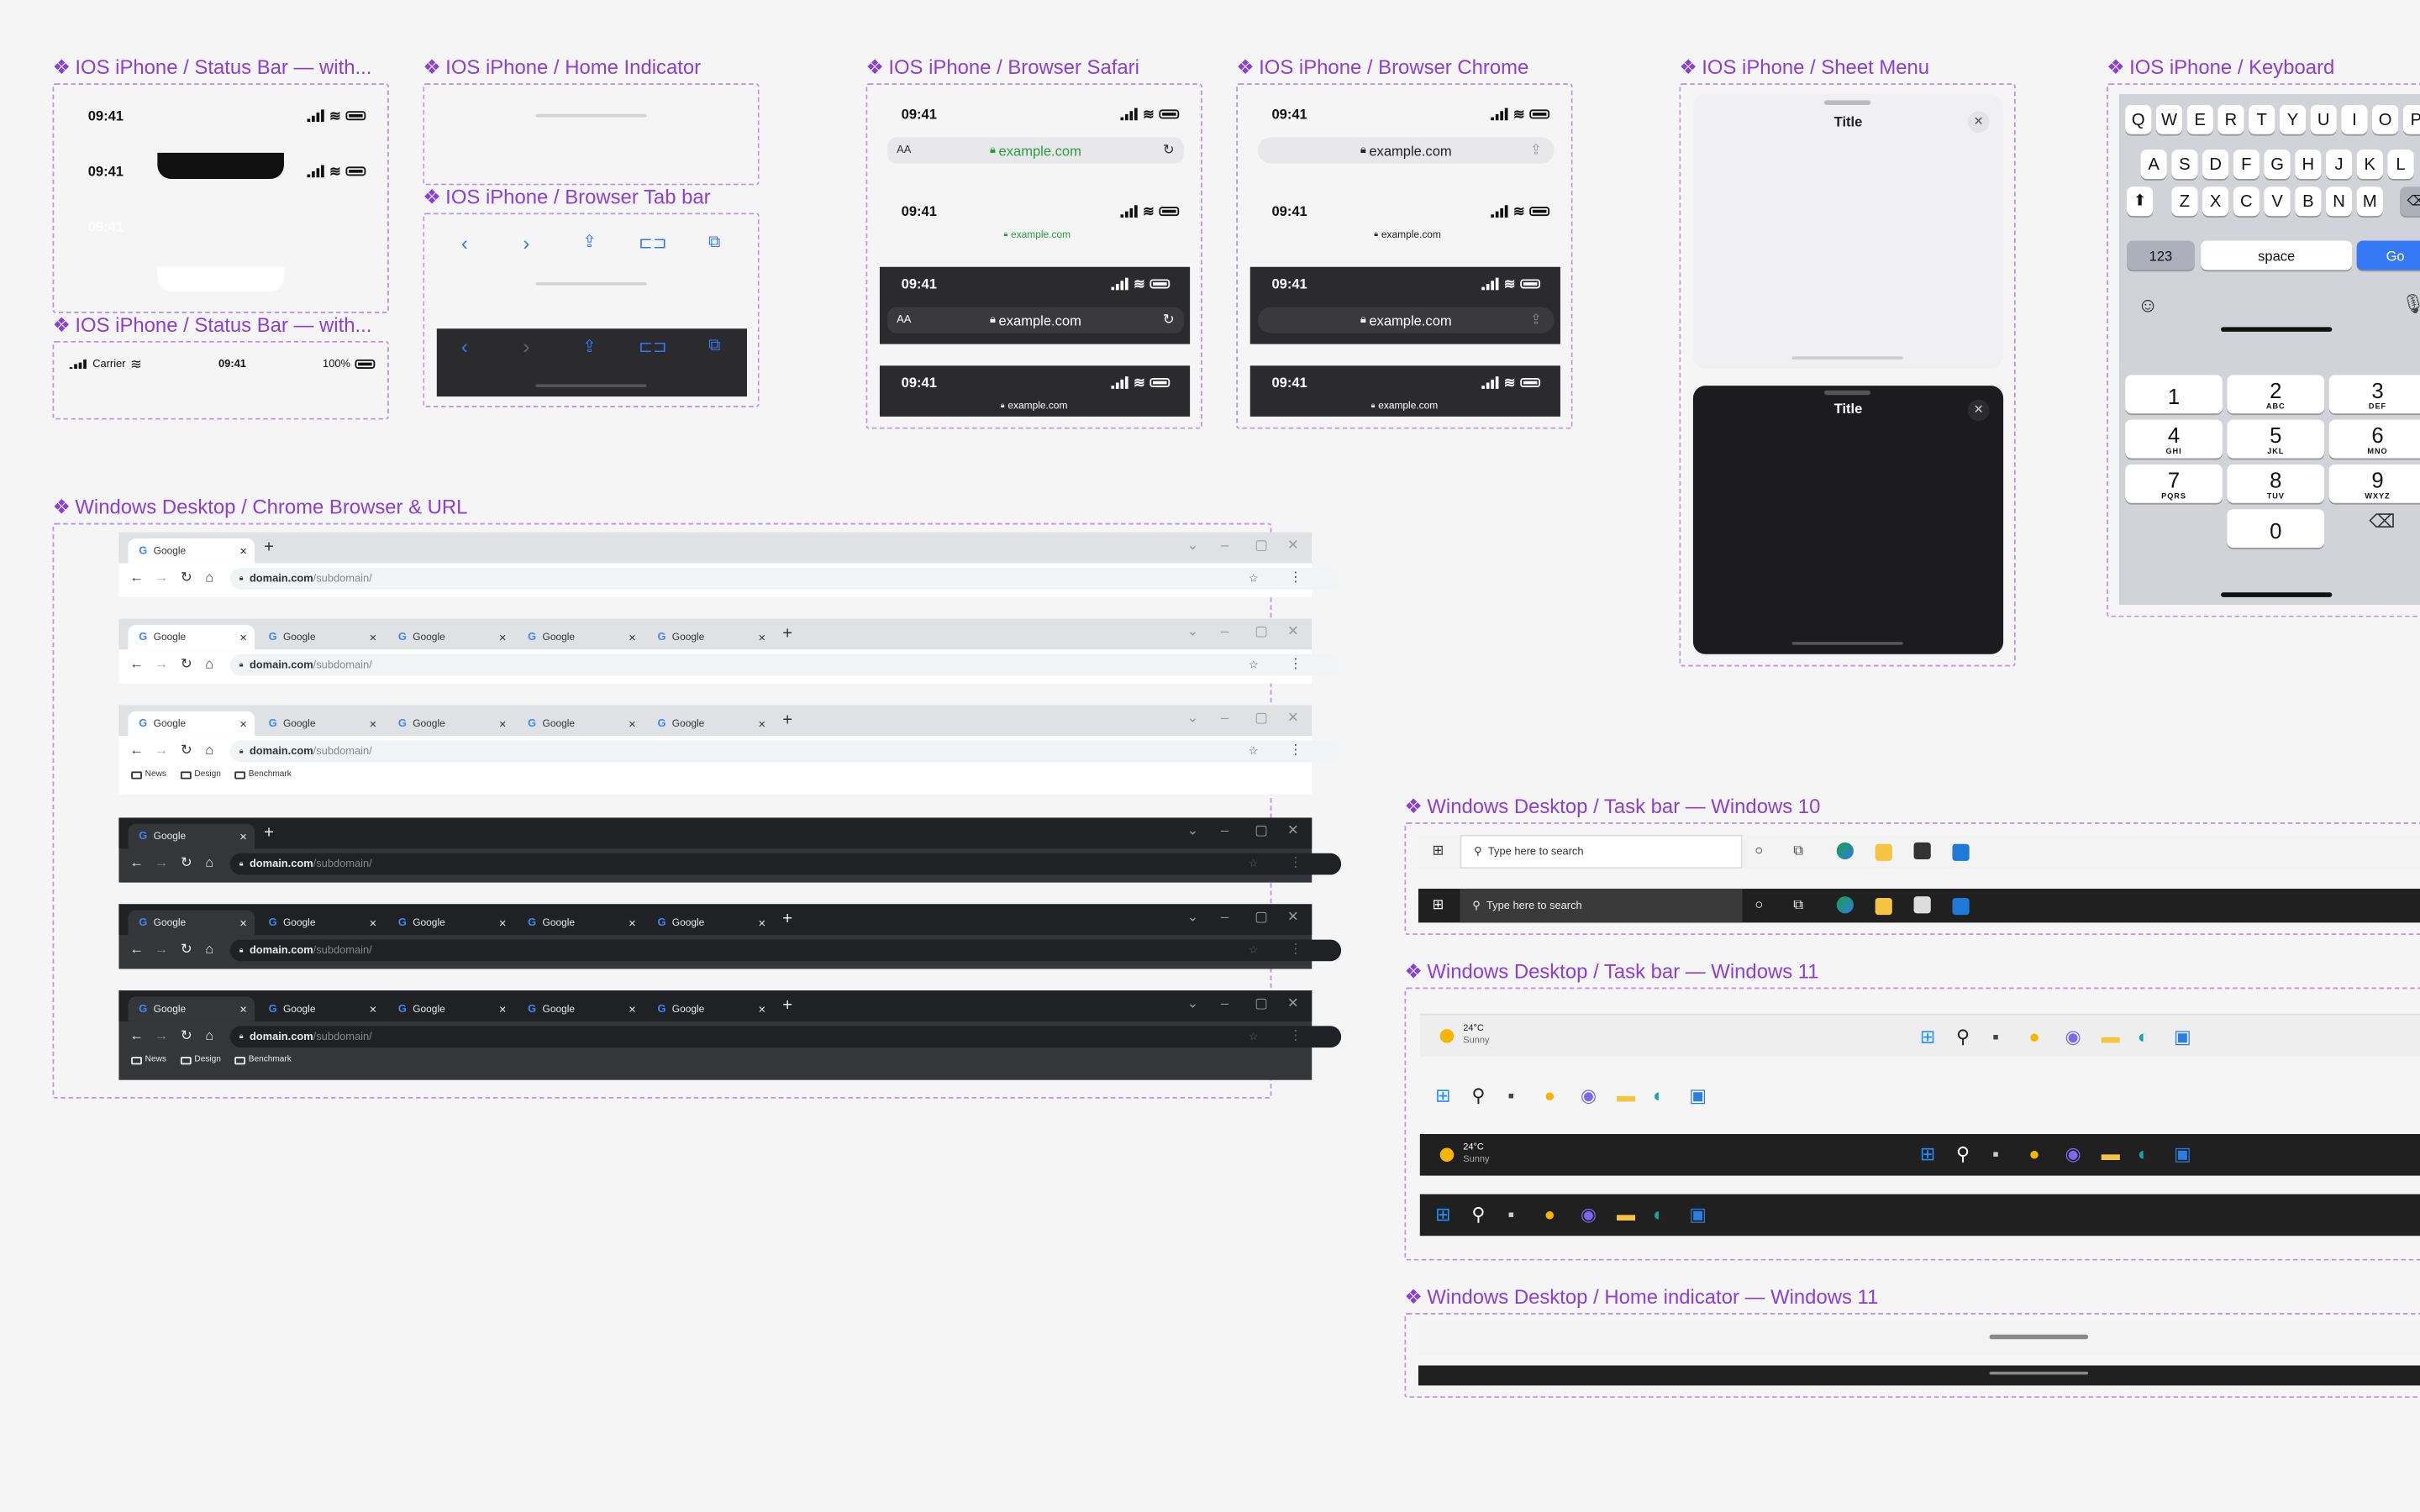 This screenshot has width=2420, height=1512. Describe the element at coordinates (2246, 165) in the screenshot. I see `key-f: F` at that location.